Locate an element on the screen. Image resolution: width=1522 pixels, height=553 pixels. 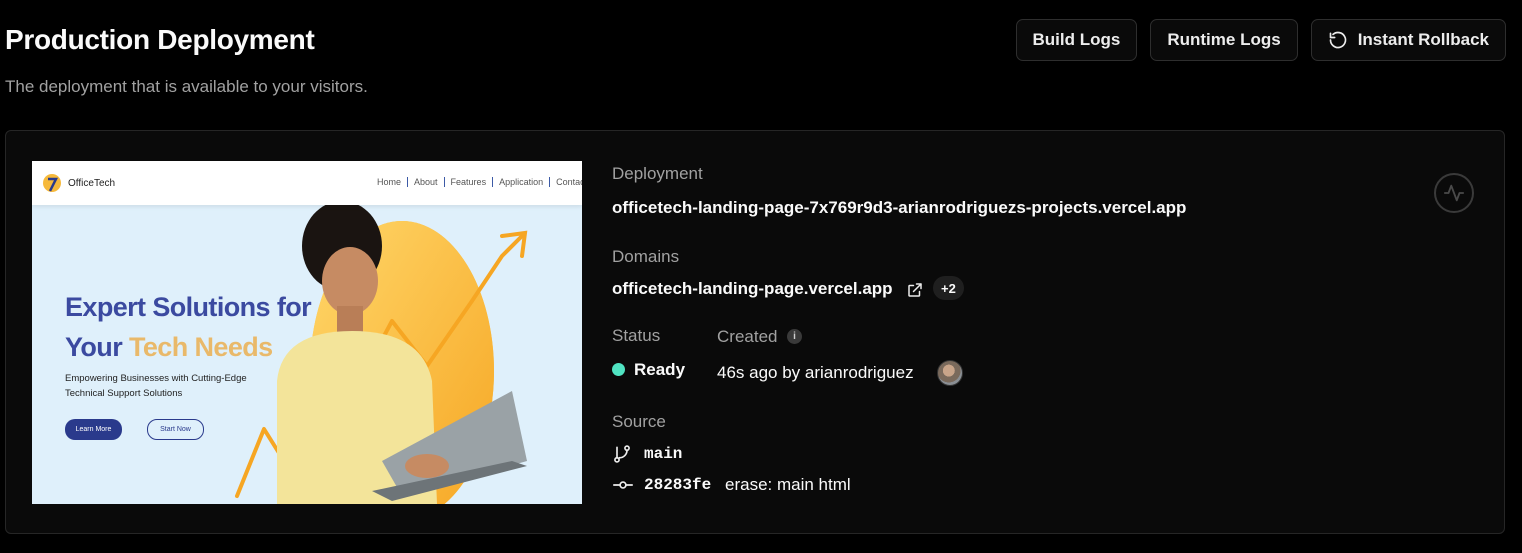
preview-nav-about: About is located at coordinates (425, 182).